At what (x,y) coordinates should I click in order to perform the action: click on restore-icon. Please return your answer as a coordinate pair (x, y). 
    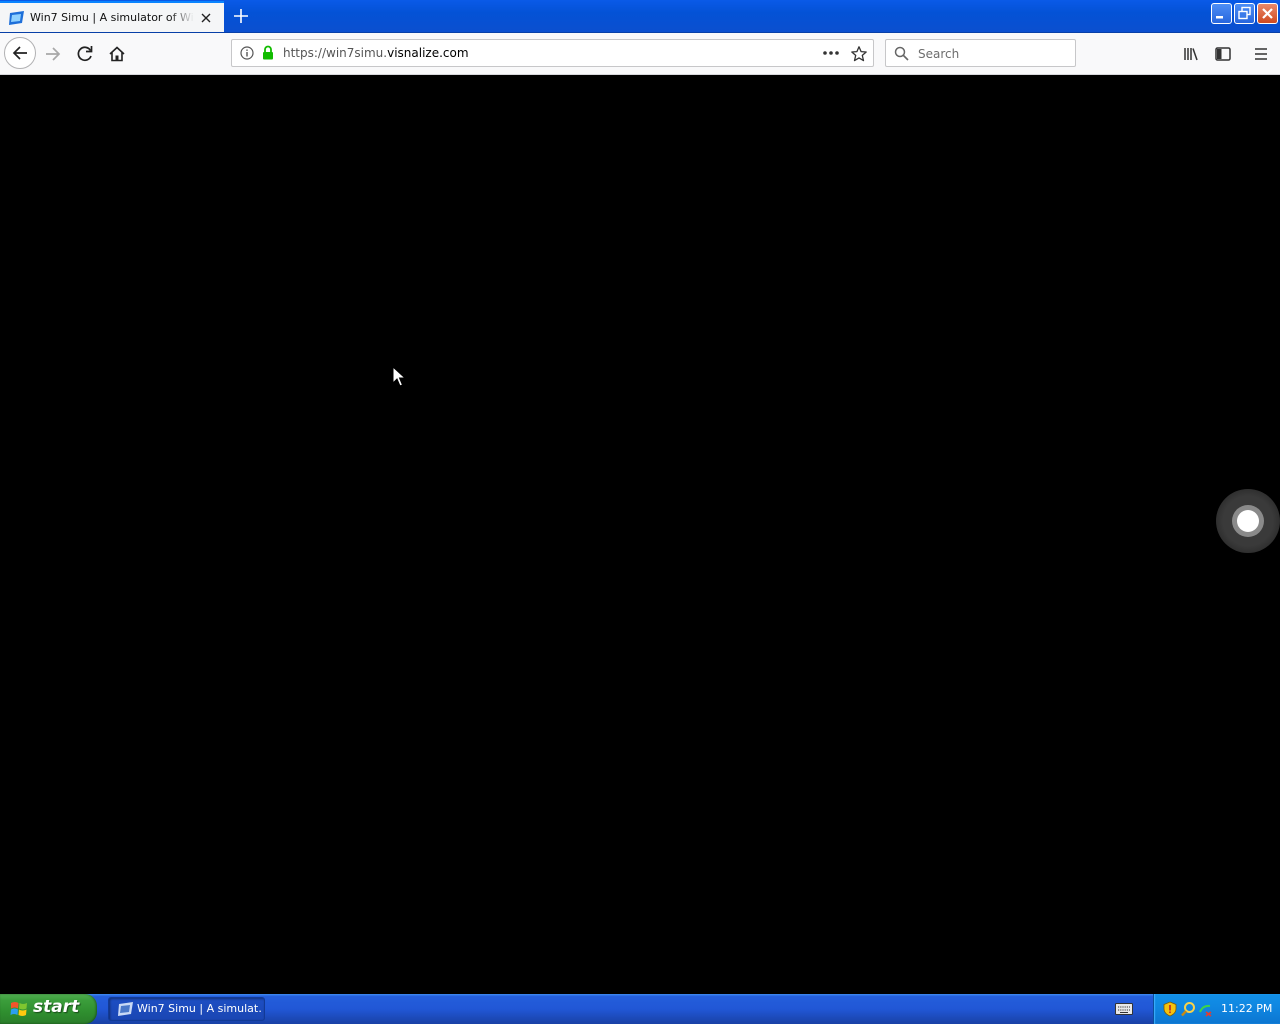
    Looking at the image, I should click on (1244, 13).